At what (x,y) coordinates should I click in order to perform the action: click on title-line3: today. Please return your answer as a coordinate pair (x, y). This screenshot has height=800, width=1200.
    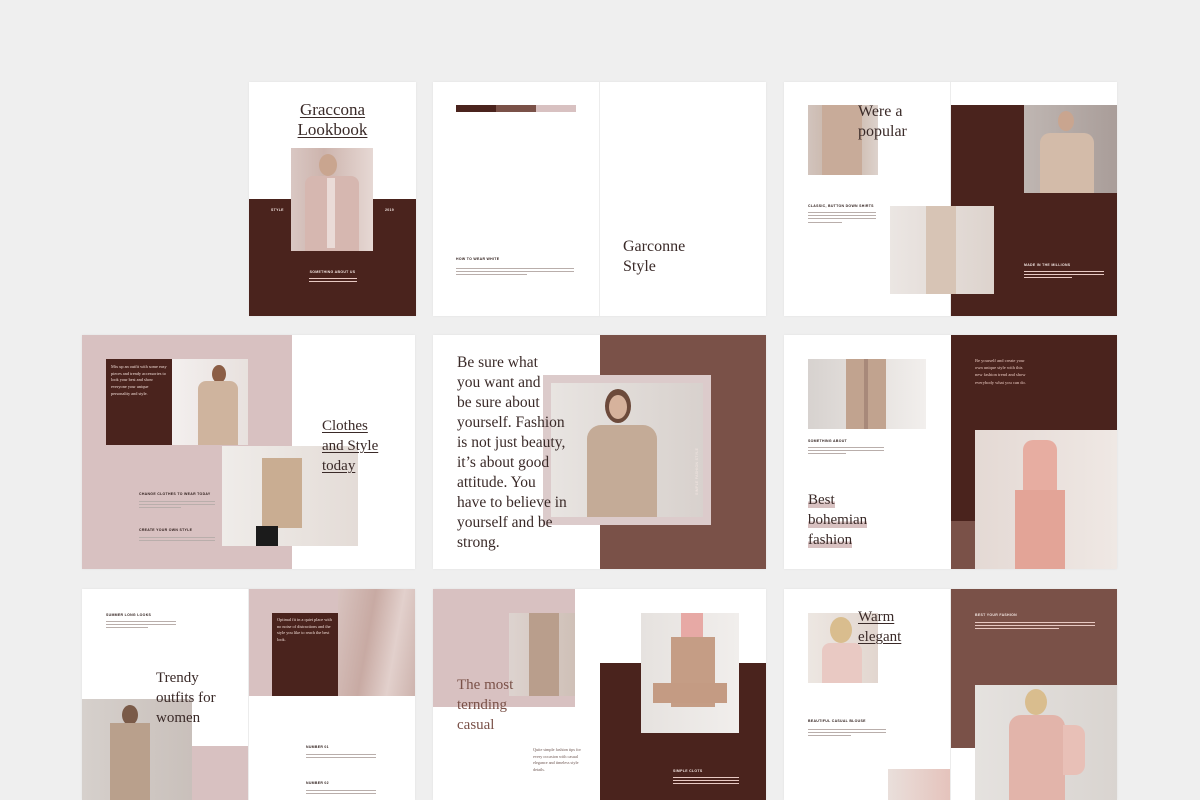
    Looking at the image, I should click on (339, 466).